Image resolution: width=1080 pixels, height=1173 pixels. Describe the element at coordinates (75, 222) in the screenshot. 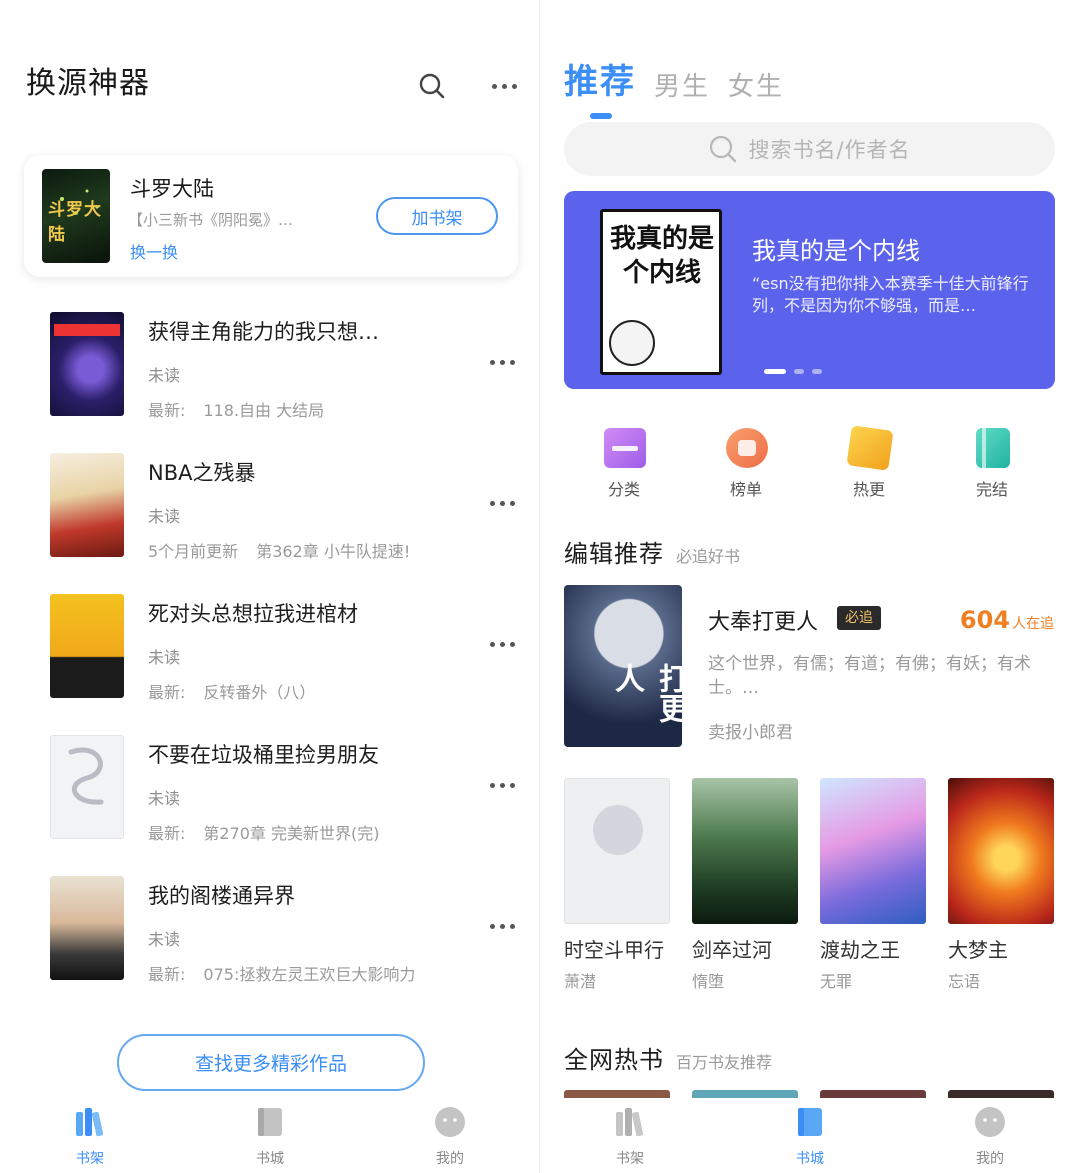

I see `cover-title: 斗罗大陆` at that location.